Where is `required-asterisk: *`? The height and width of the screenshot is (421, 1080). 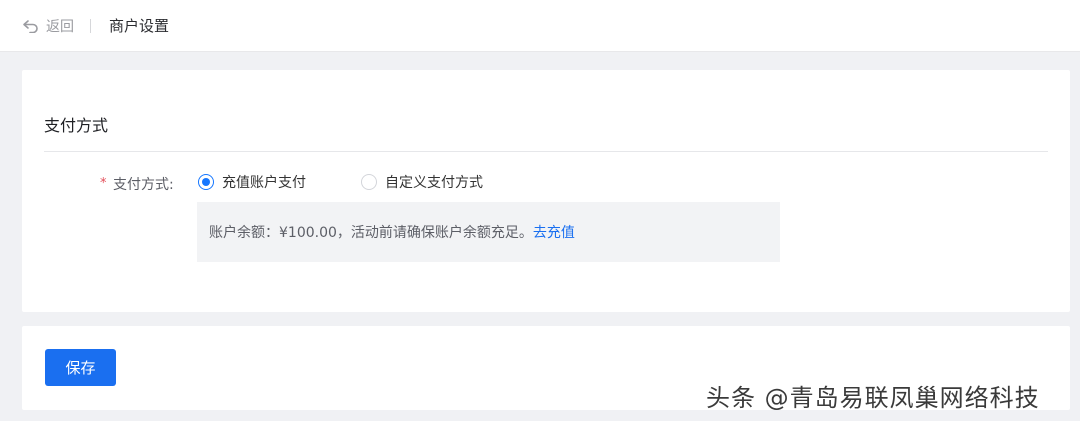
required-asterisk: * is located at coordinates (103, 183).